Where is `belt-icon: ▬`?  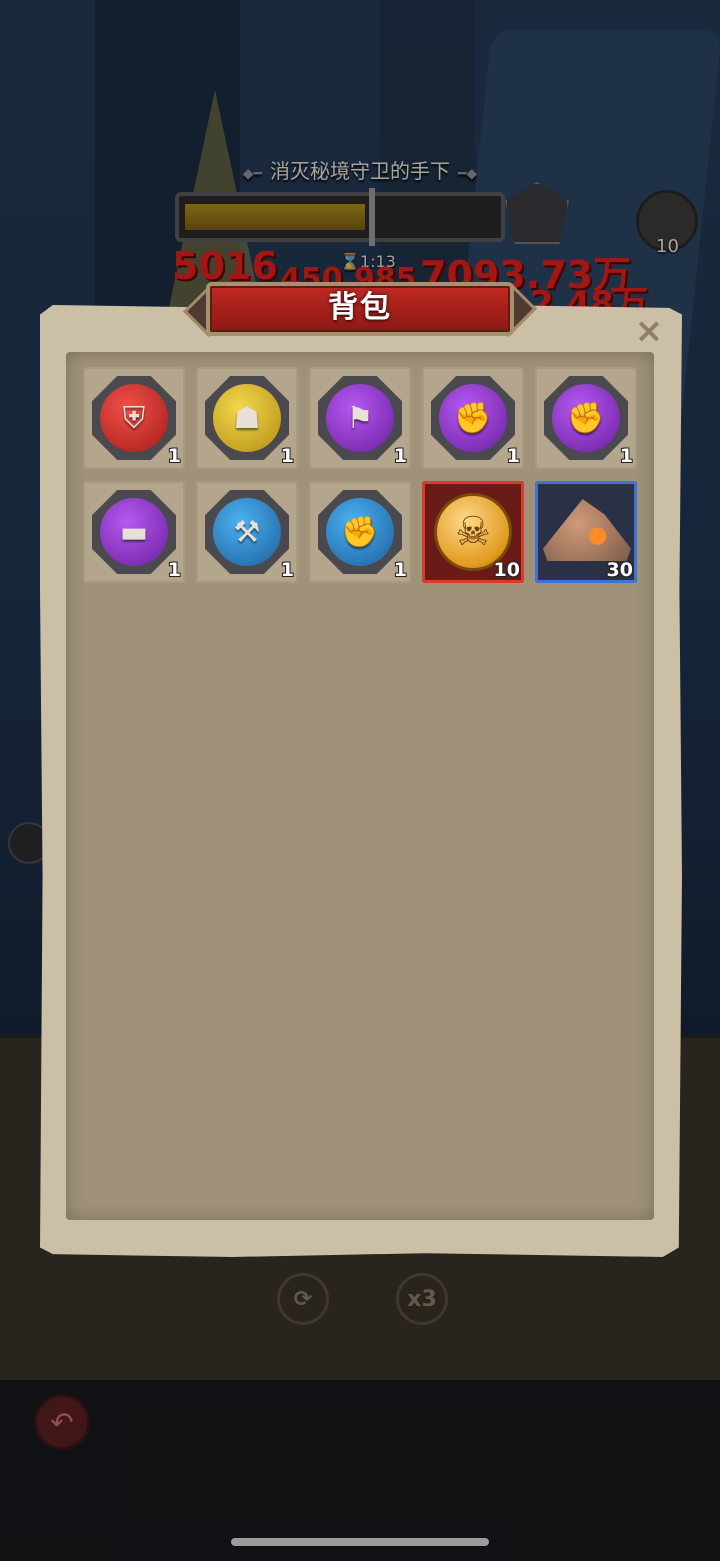
belt-icon: ▬ is located at coordinates (134, 532).